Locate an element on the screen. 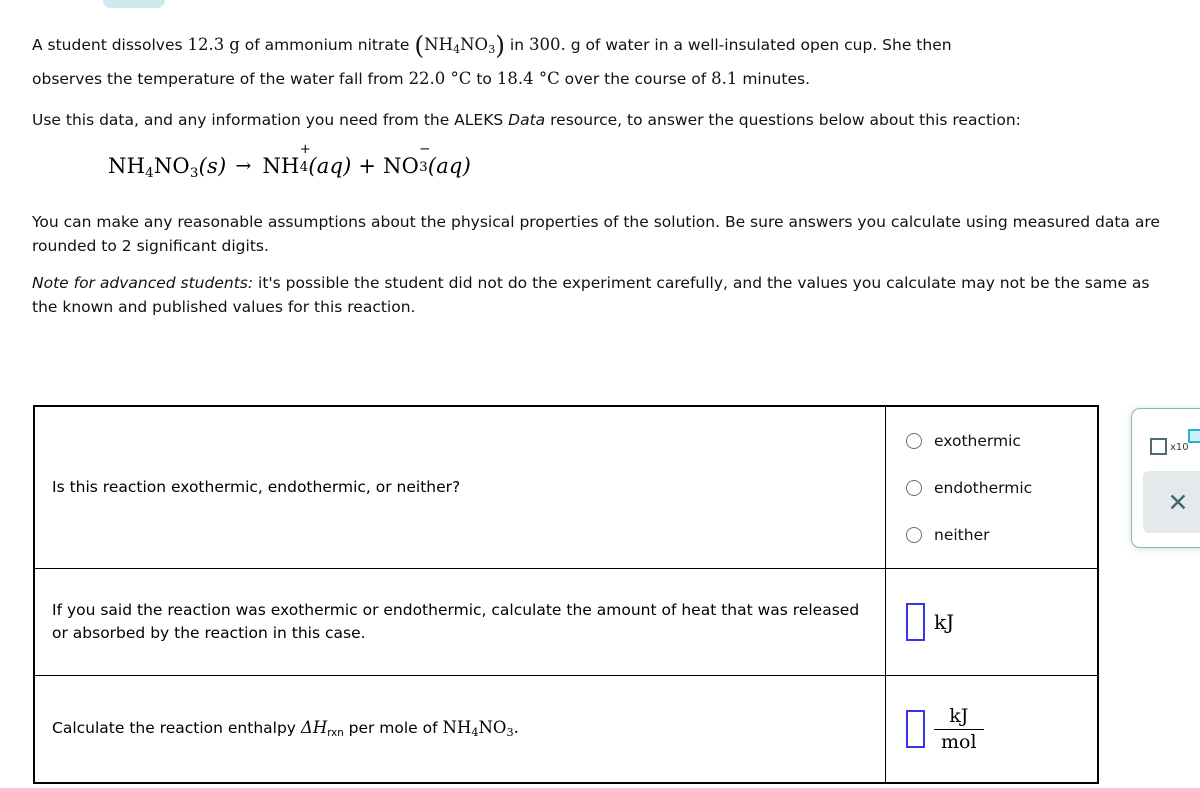 The height and width of the screenshot is (788, 1200). exponent-box-icon is located at coordinates (1194, 436).